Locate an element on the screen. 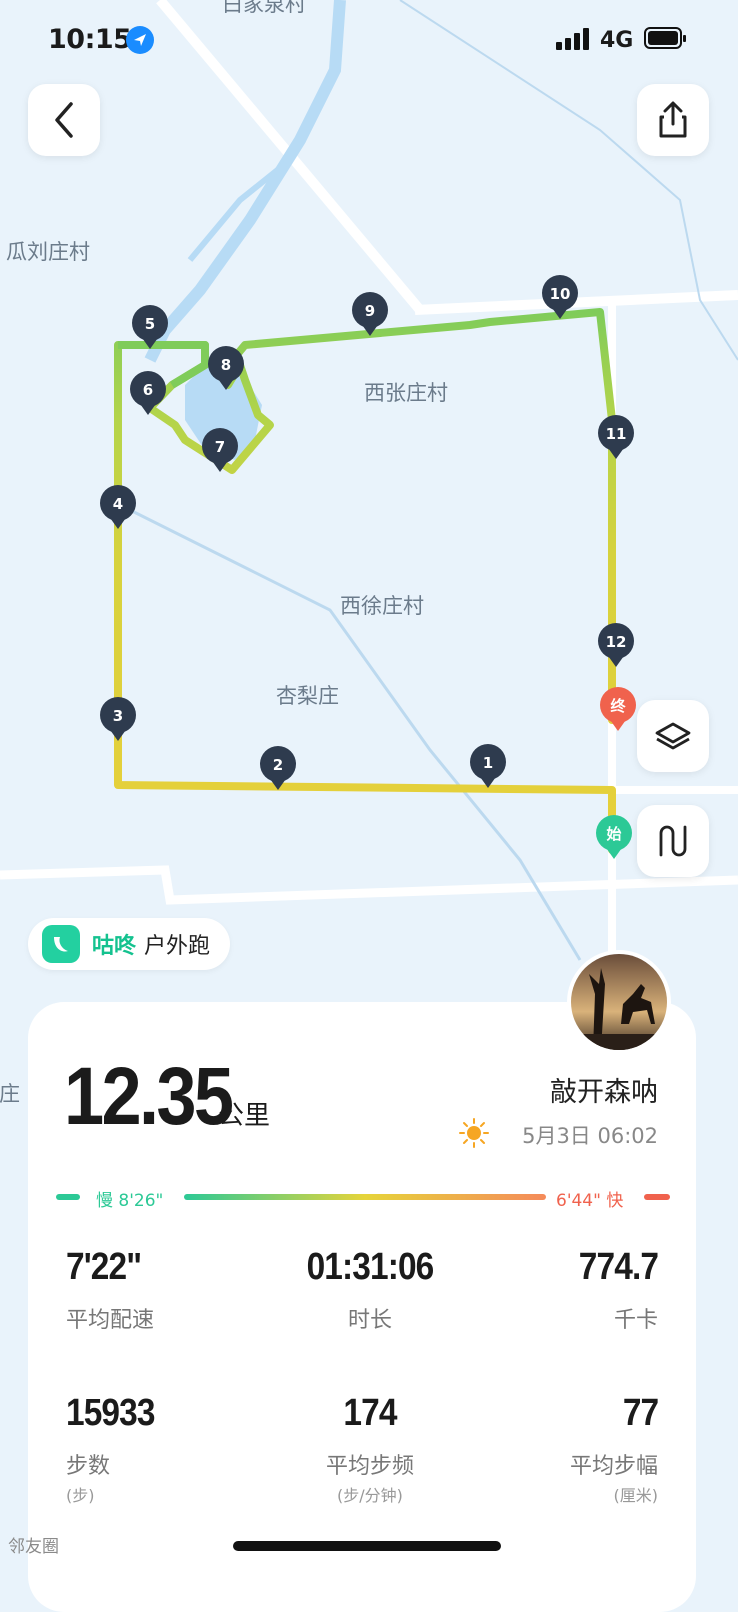 The height and width of the screenshot is (1612, 738). stat-steps-label: 步数 is located at coordinates (88, 1466).